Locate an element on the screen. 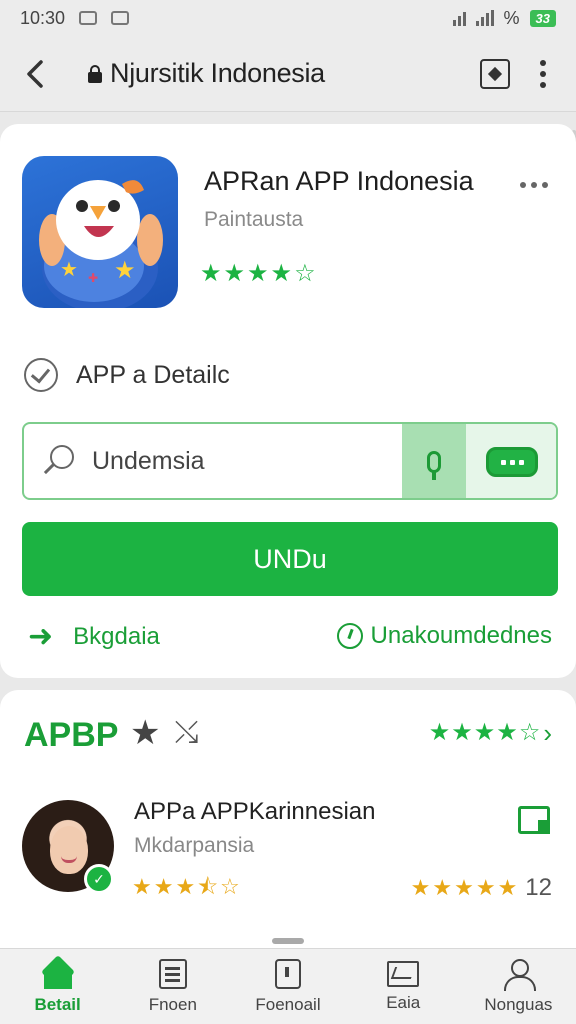 The image size is (576, 1024). nav-label: Betail is located at coordinates (57, 1004).